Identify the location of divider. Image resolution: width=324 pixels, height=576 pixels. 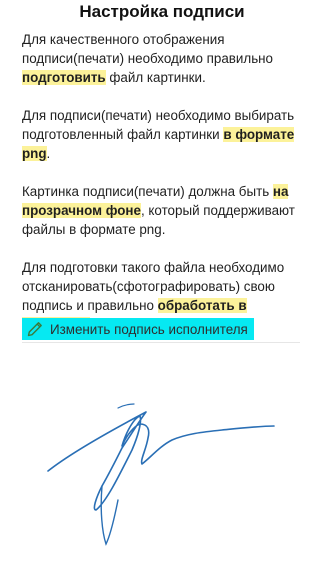
(161, 342).